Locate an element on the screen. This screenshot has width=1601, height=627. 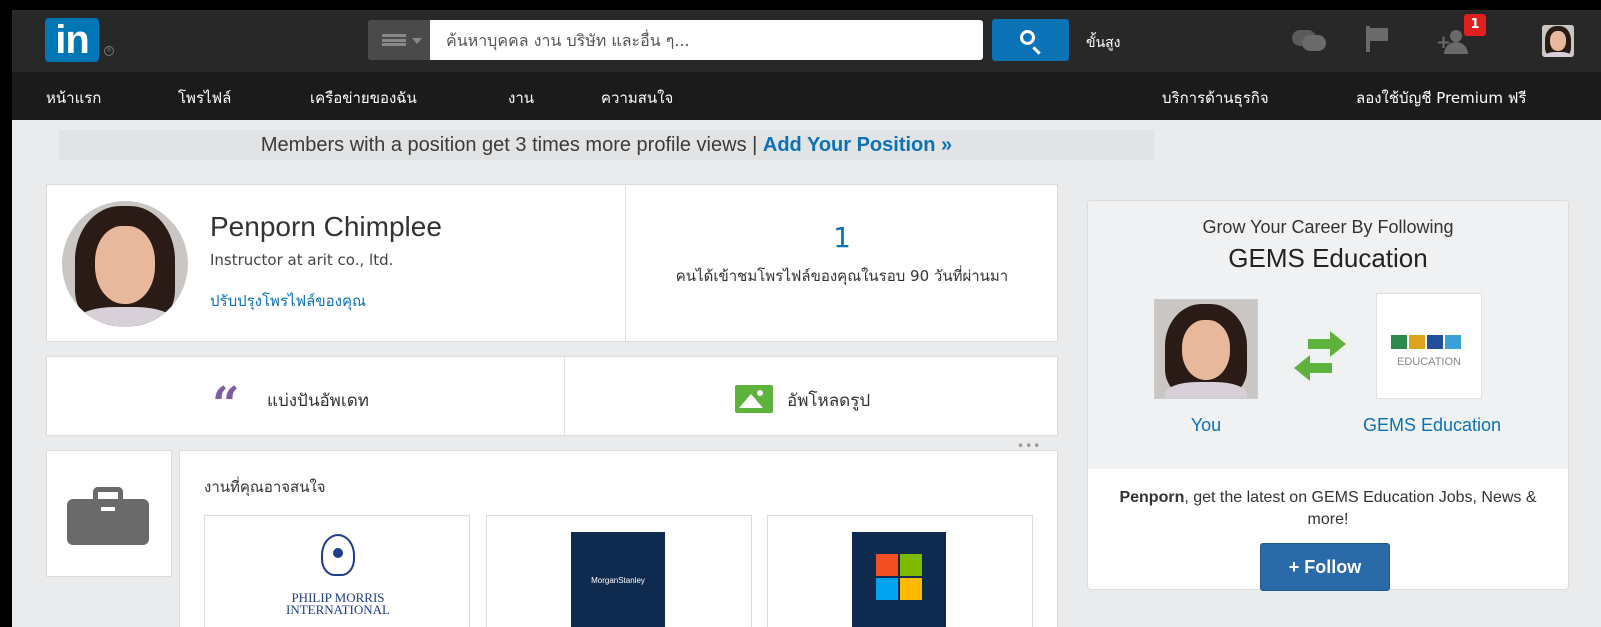
logo-square-blue is located at coordinates (887, 589).